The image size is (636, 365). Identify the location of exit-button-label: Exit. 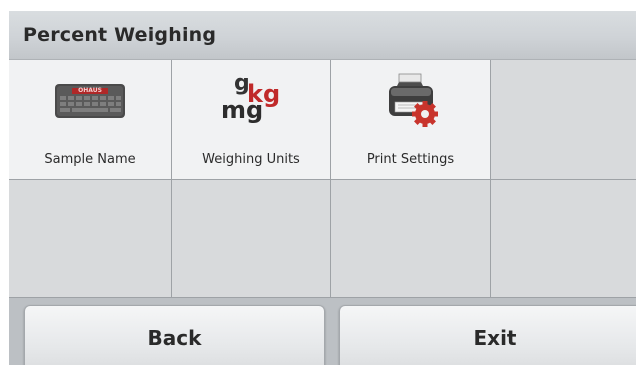
(495, 338).